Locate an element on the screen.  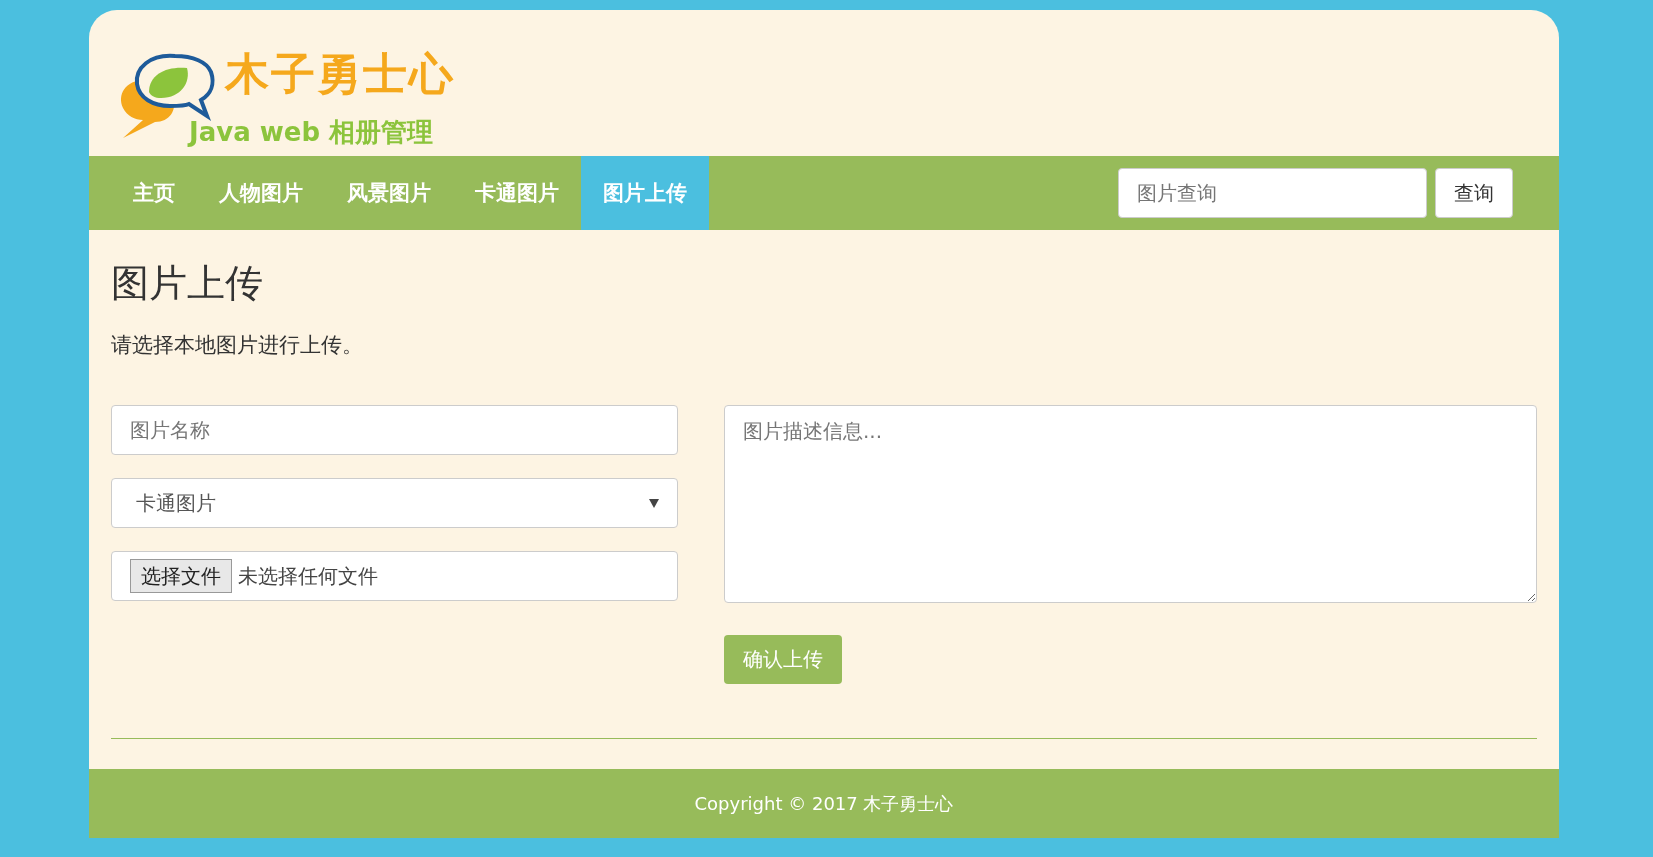
caret-icon is located at coordinates (654, 503).